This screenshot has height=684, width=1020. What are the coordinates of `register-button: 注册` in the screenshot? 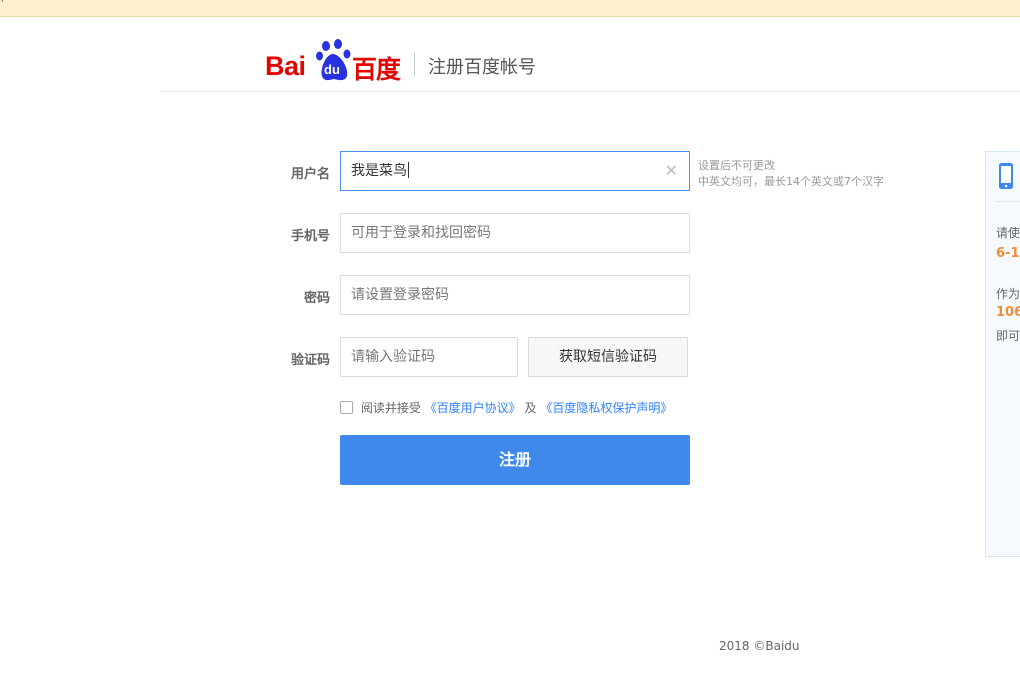 It's located at (515, 460).